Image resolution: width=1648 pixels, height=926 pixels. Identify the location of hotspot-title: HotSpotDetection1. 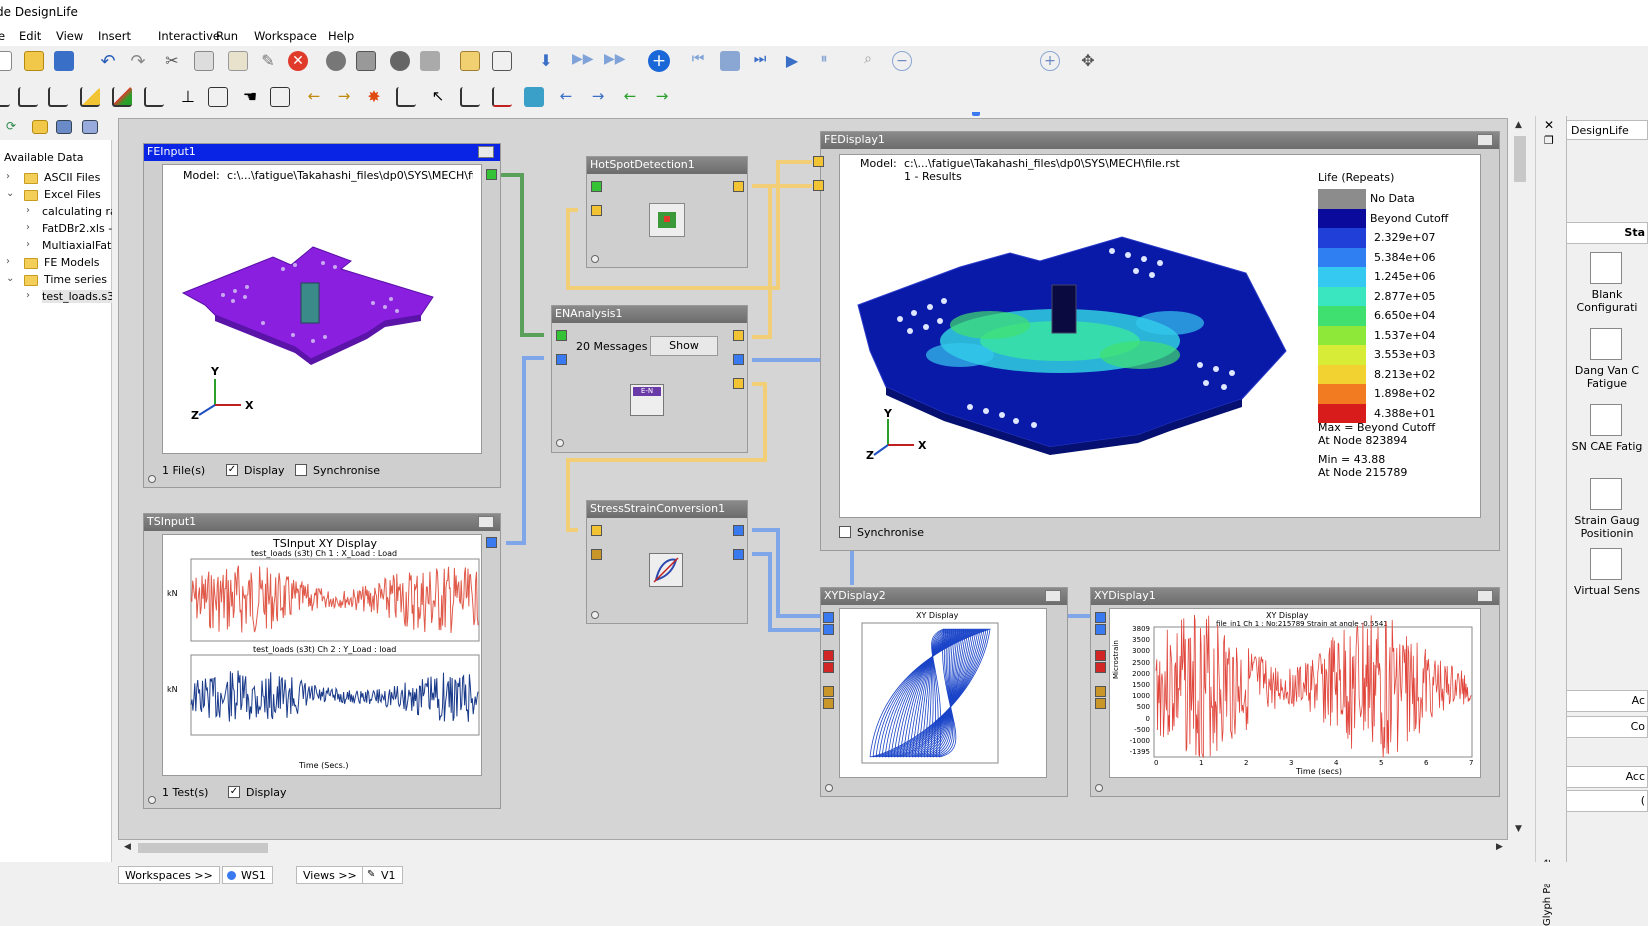
(667, 165).